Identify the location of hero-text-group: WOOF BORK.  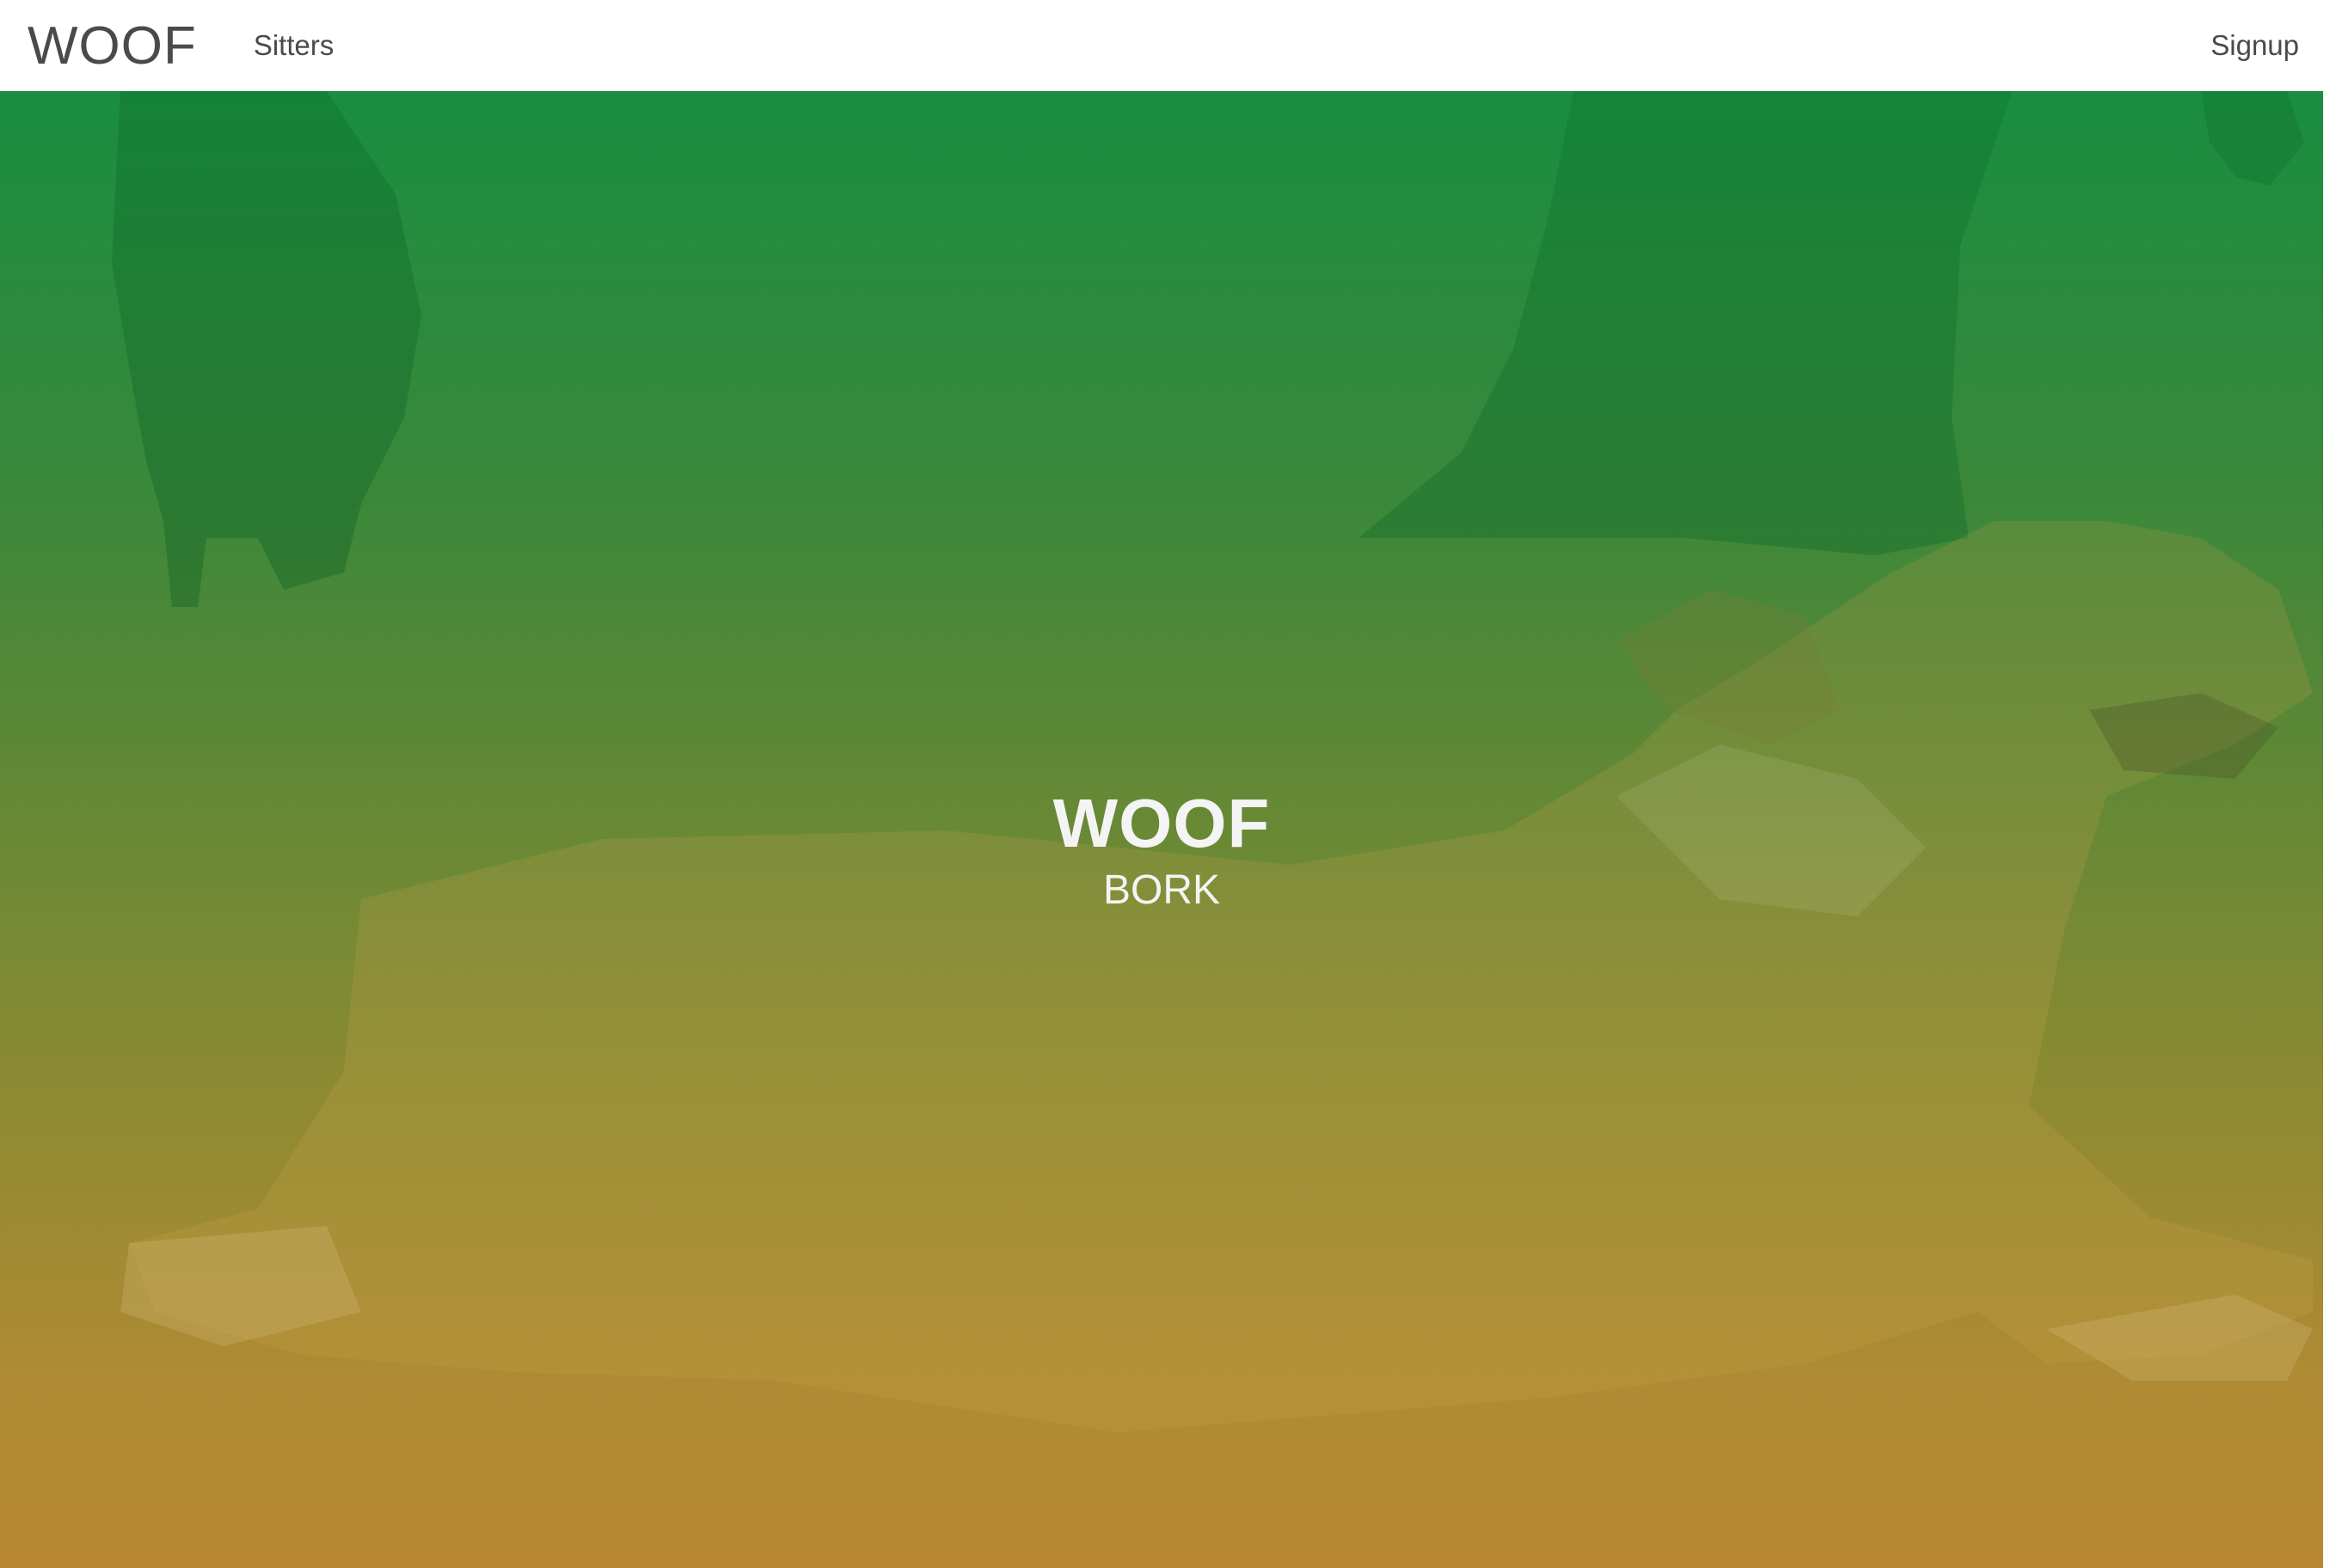
(1161, 850).